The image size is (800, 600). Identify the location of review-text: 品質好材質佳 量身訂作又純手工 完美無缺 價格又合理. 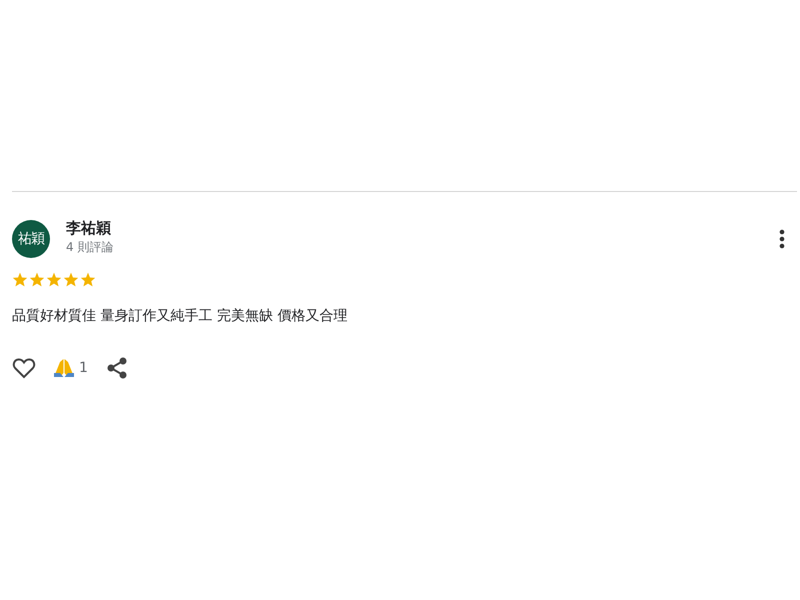
(180, 316).